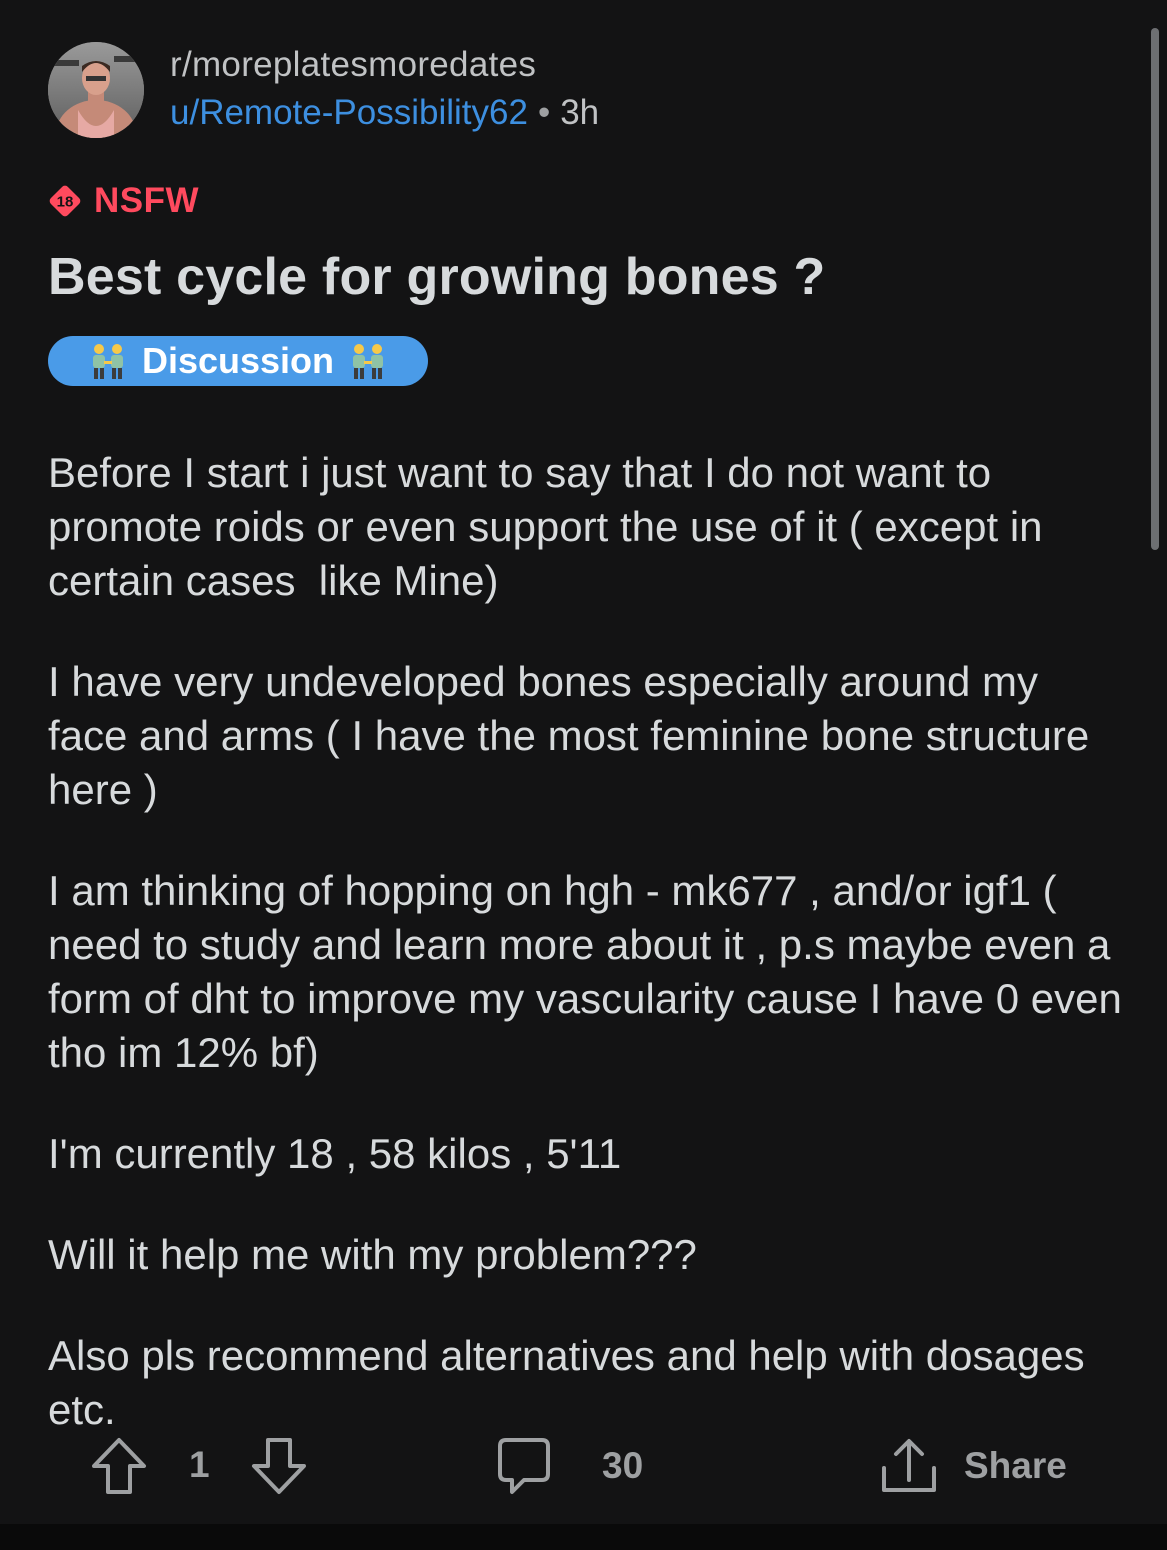  What do you see at coordinates (580, 112) in the screenshot?
I see `post-time: 3h` at bounding box center [580, 112].